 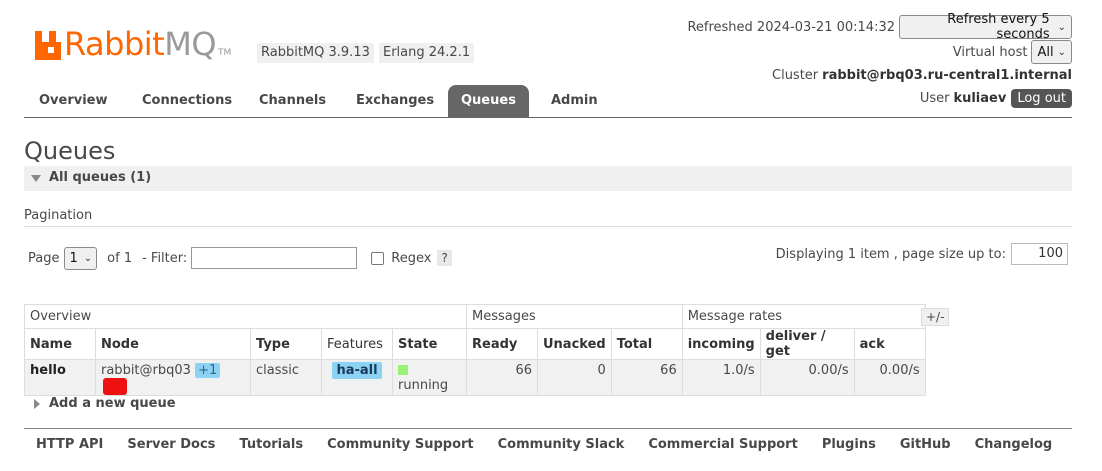 I want to click on queue-node: rabbit@rbq03 +1, so click(x=173, y=377).